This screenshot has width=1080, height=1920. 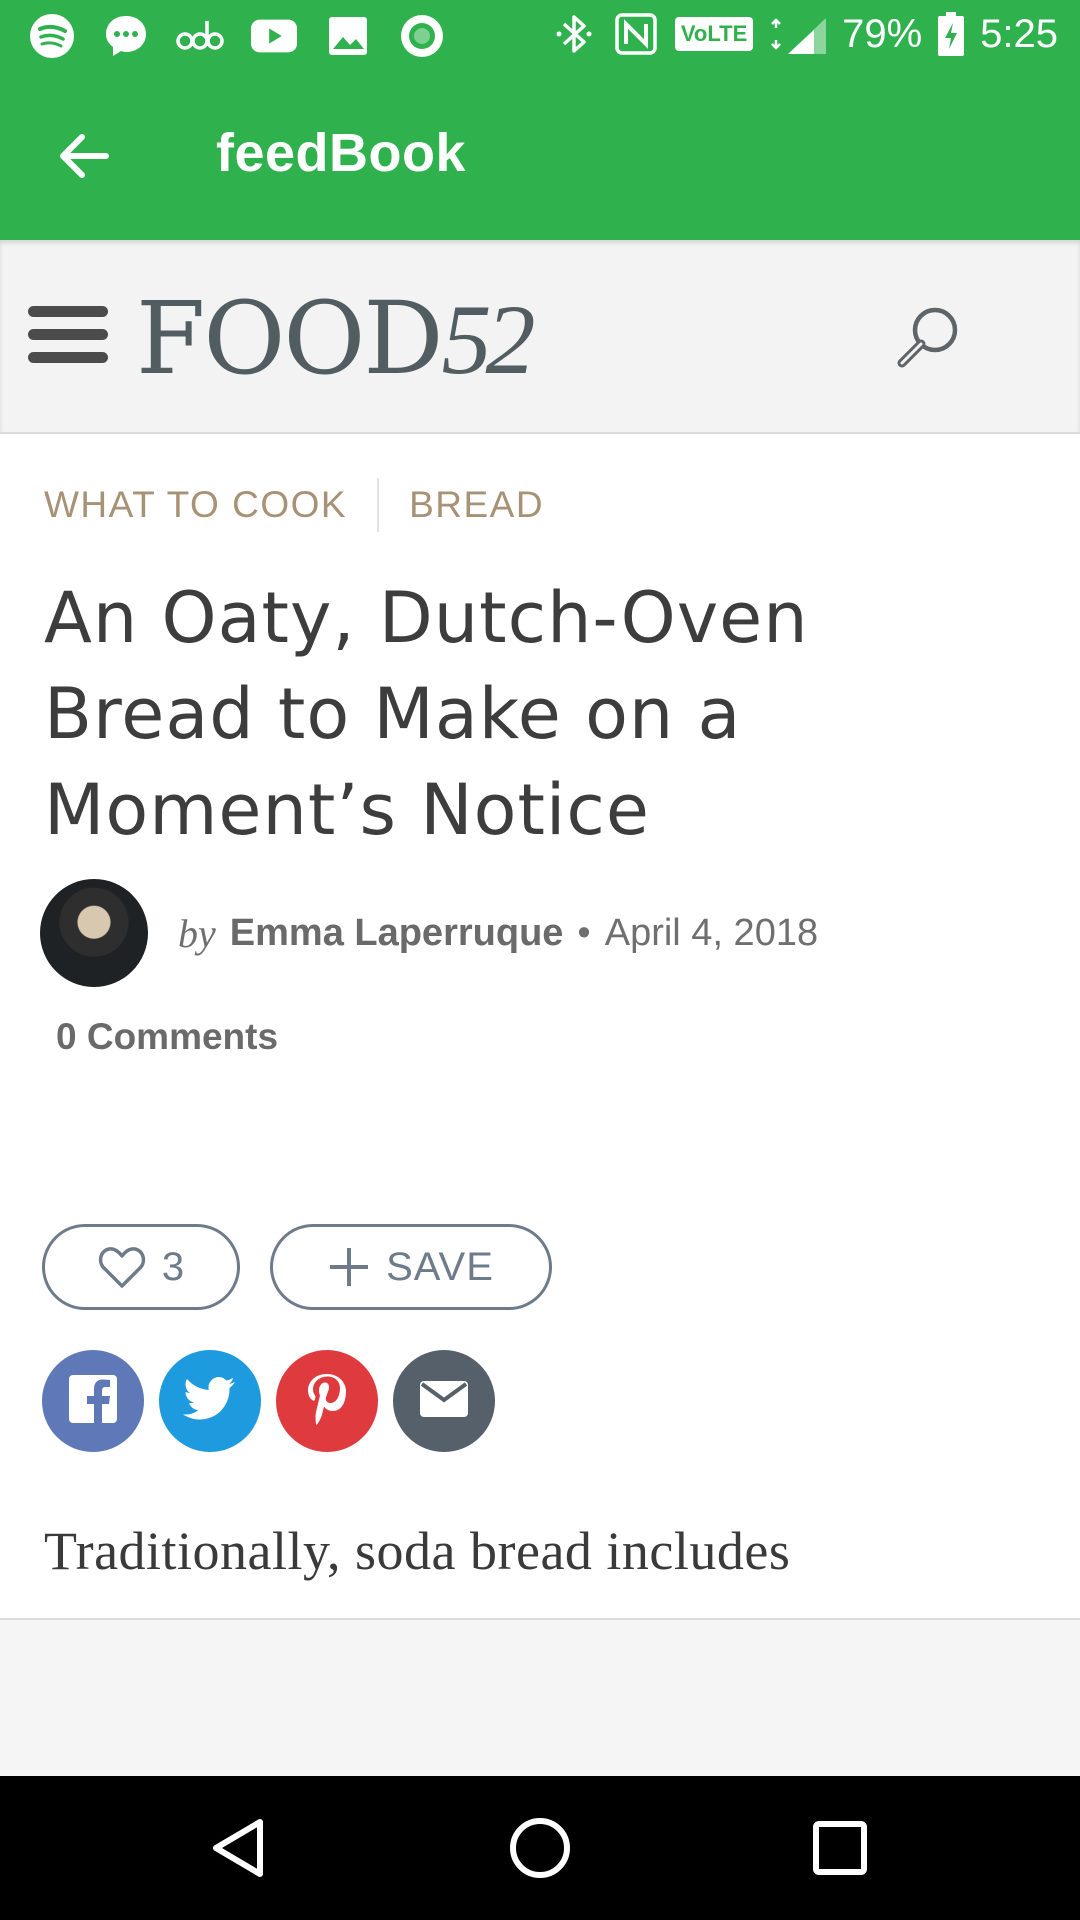 I want to click on byline-prefix: by, so click(x=197, y=933).